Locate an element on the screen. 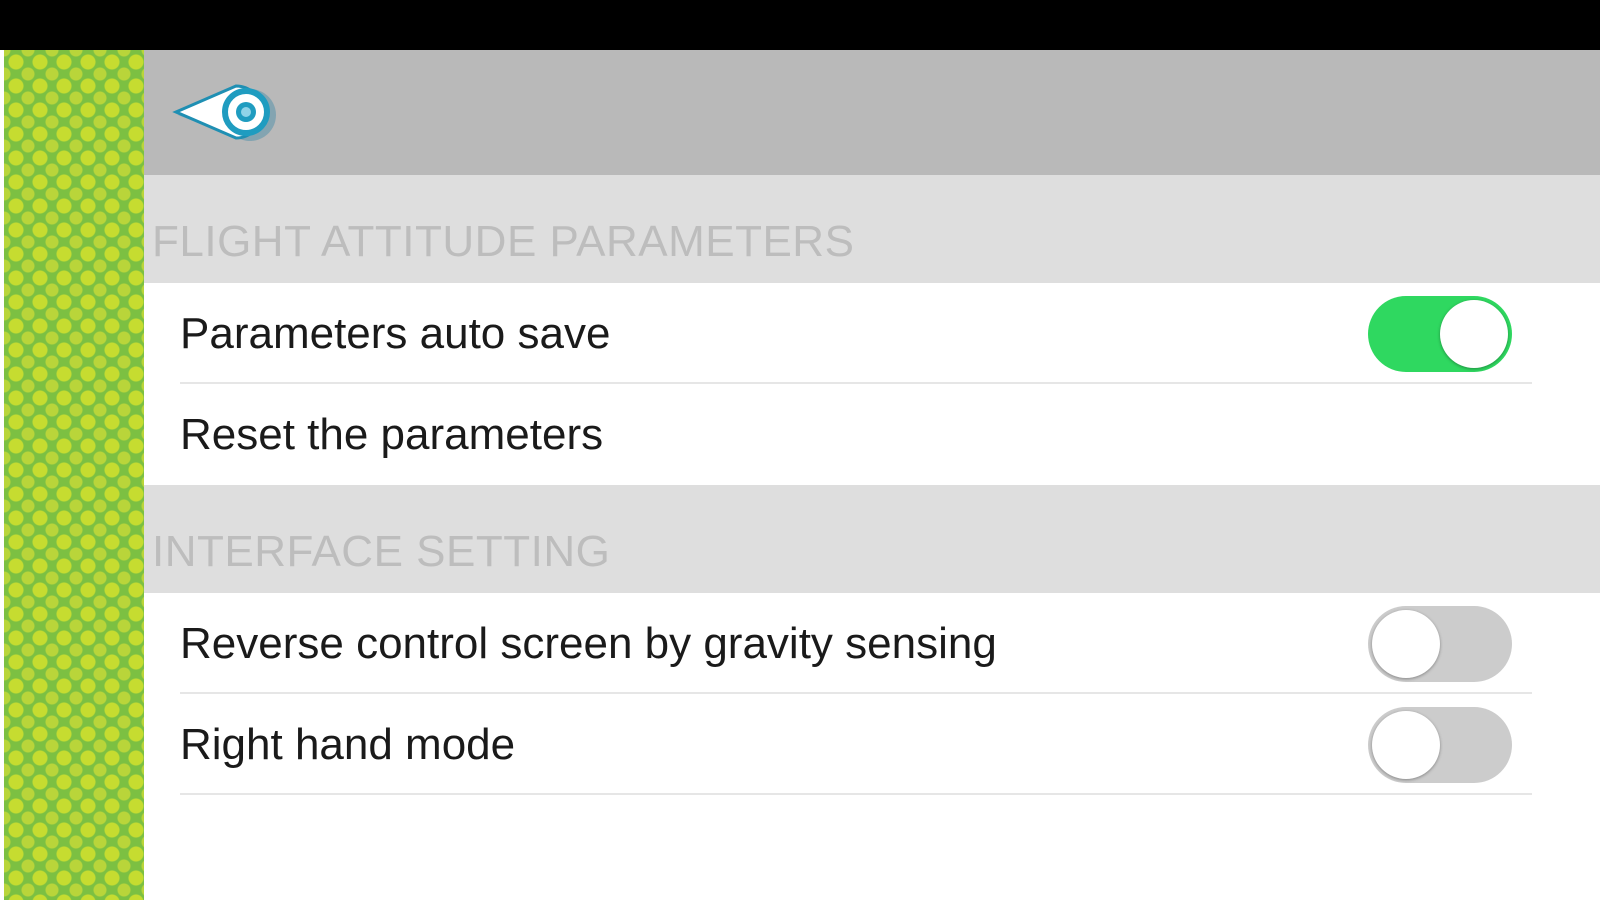 This screenshot has height=900, width=1600. auto-save-toggle is located at coordinates (1440, 333).